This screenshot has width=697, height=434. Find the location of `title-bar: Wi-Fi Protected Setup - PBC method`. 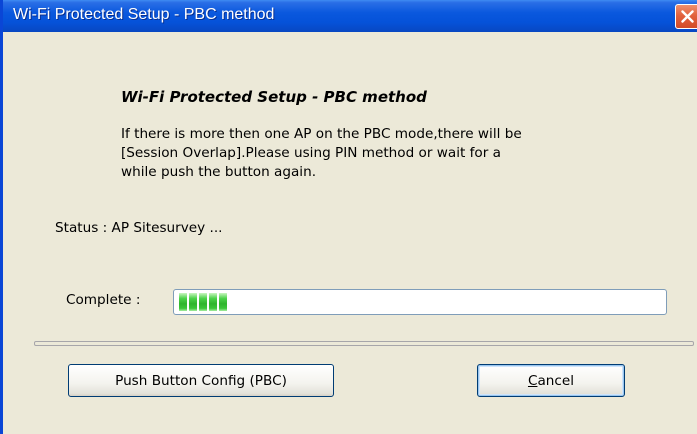

title-bar: Wi-Fi Protected Setup - PBC method is located at coordinates (350, 16).